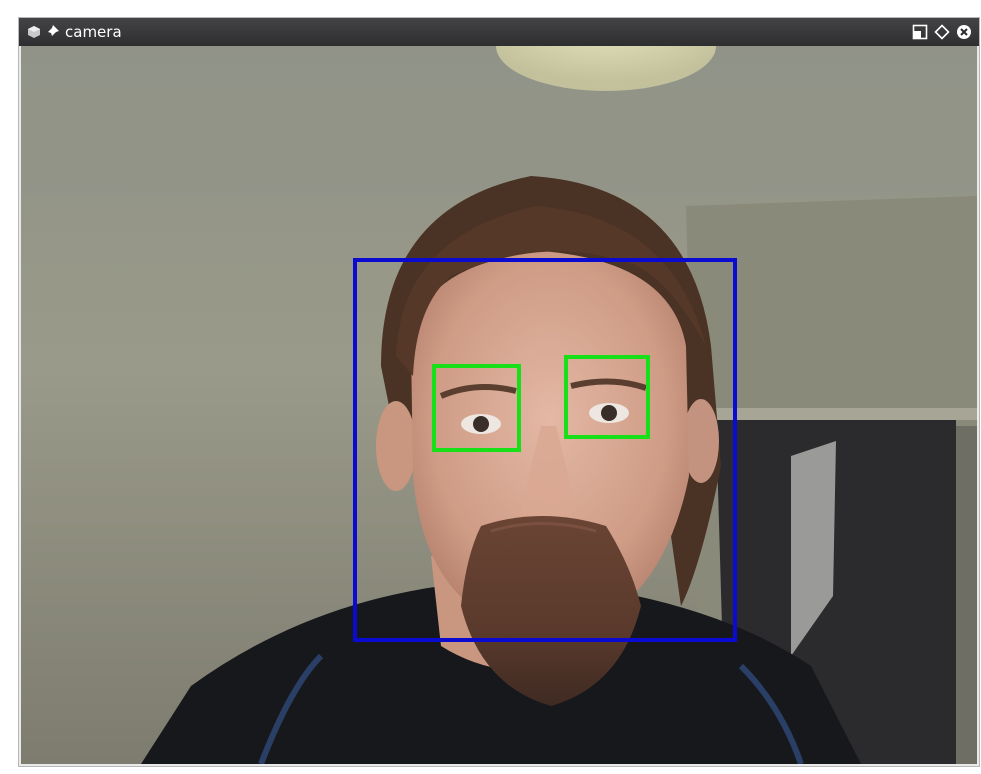 The height and width of the screenshot is (774, 981). I want to click on window-controls, so click(942, 32).